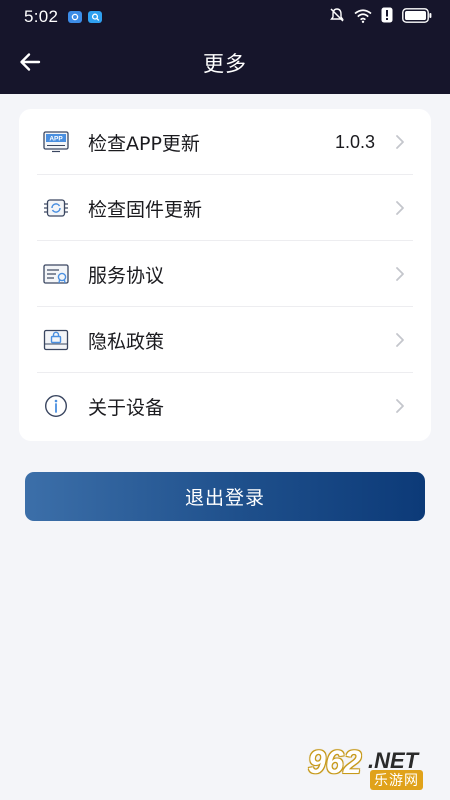 This screenshot has width=450, height=800. Describe the element at coordinates (126, 341) in the screenshot. I see `menu-item-label: 隐私政策` at that location.